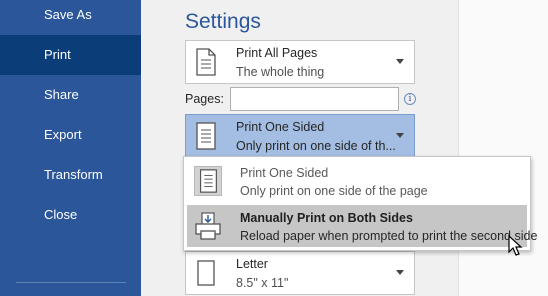  Describe the element at coordinates (208, 226) in the screenshot. I see `manual-duplex-icon` at that location.